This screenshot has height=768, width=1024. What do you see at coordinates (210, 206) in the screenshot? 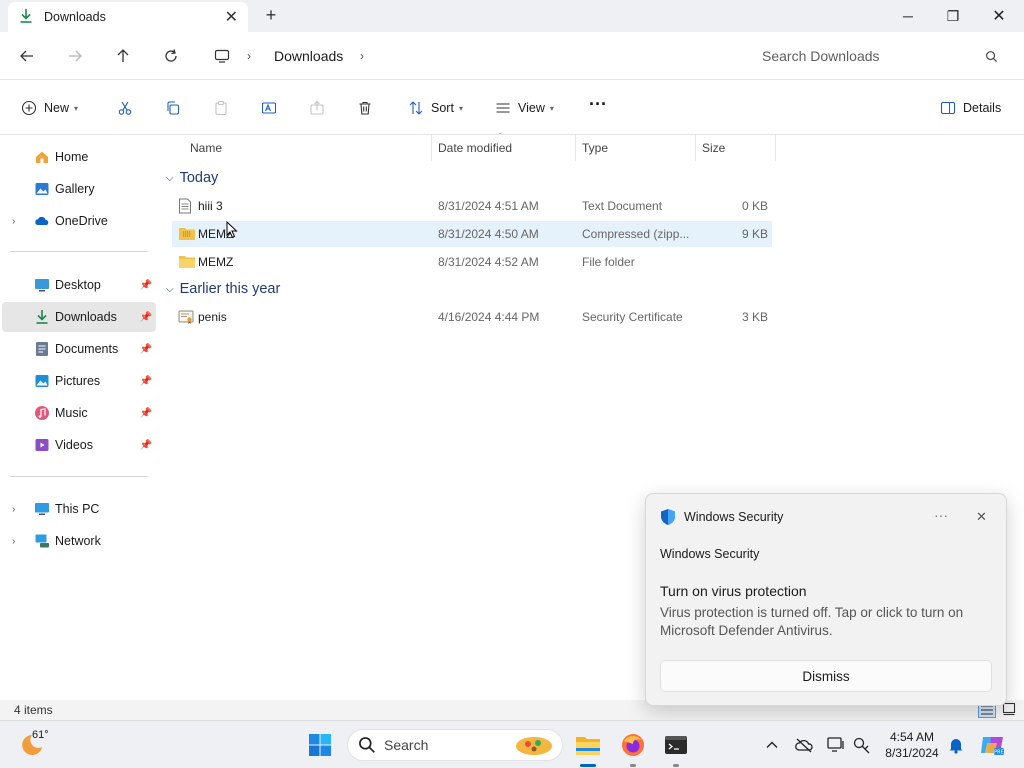
I see `file-name: hiii 3` at bounding box center [210, 206].